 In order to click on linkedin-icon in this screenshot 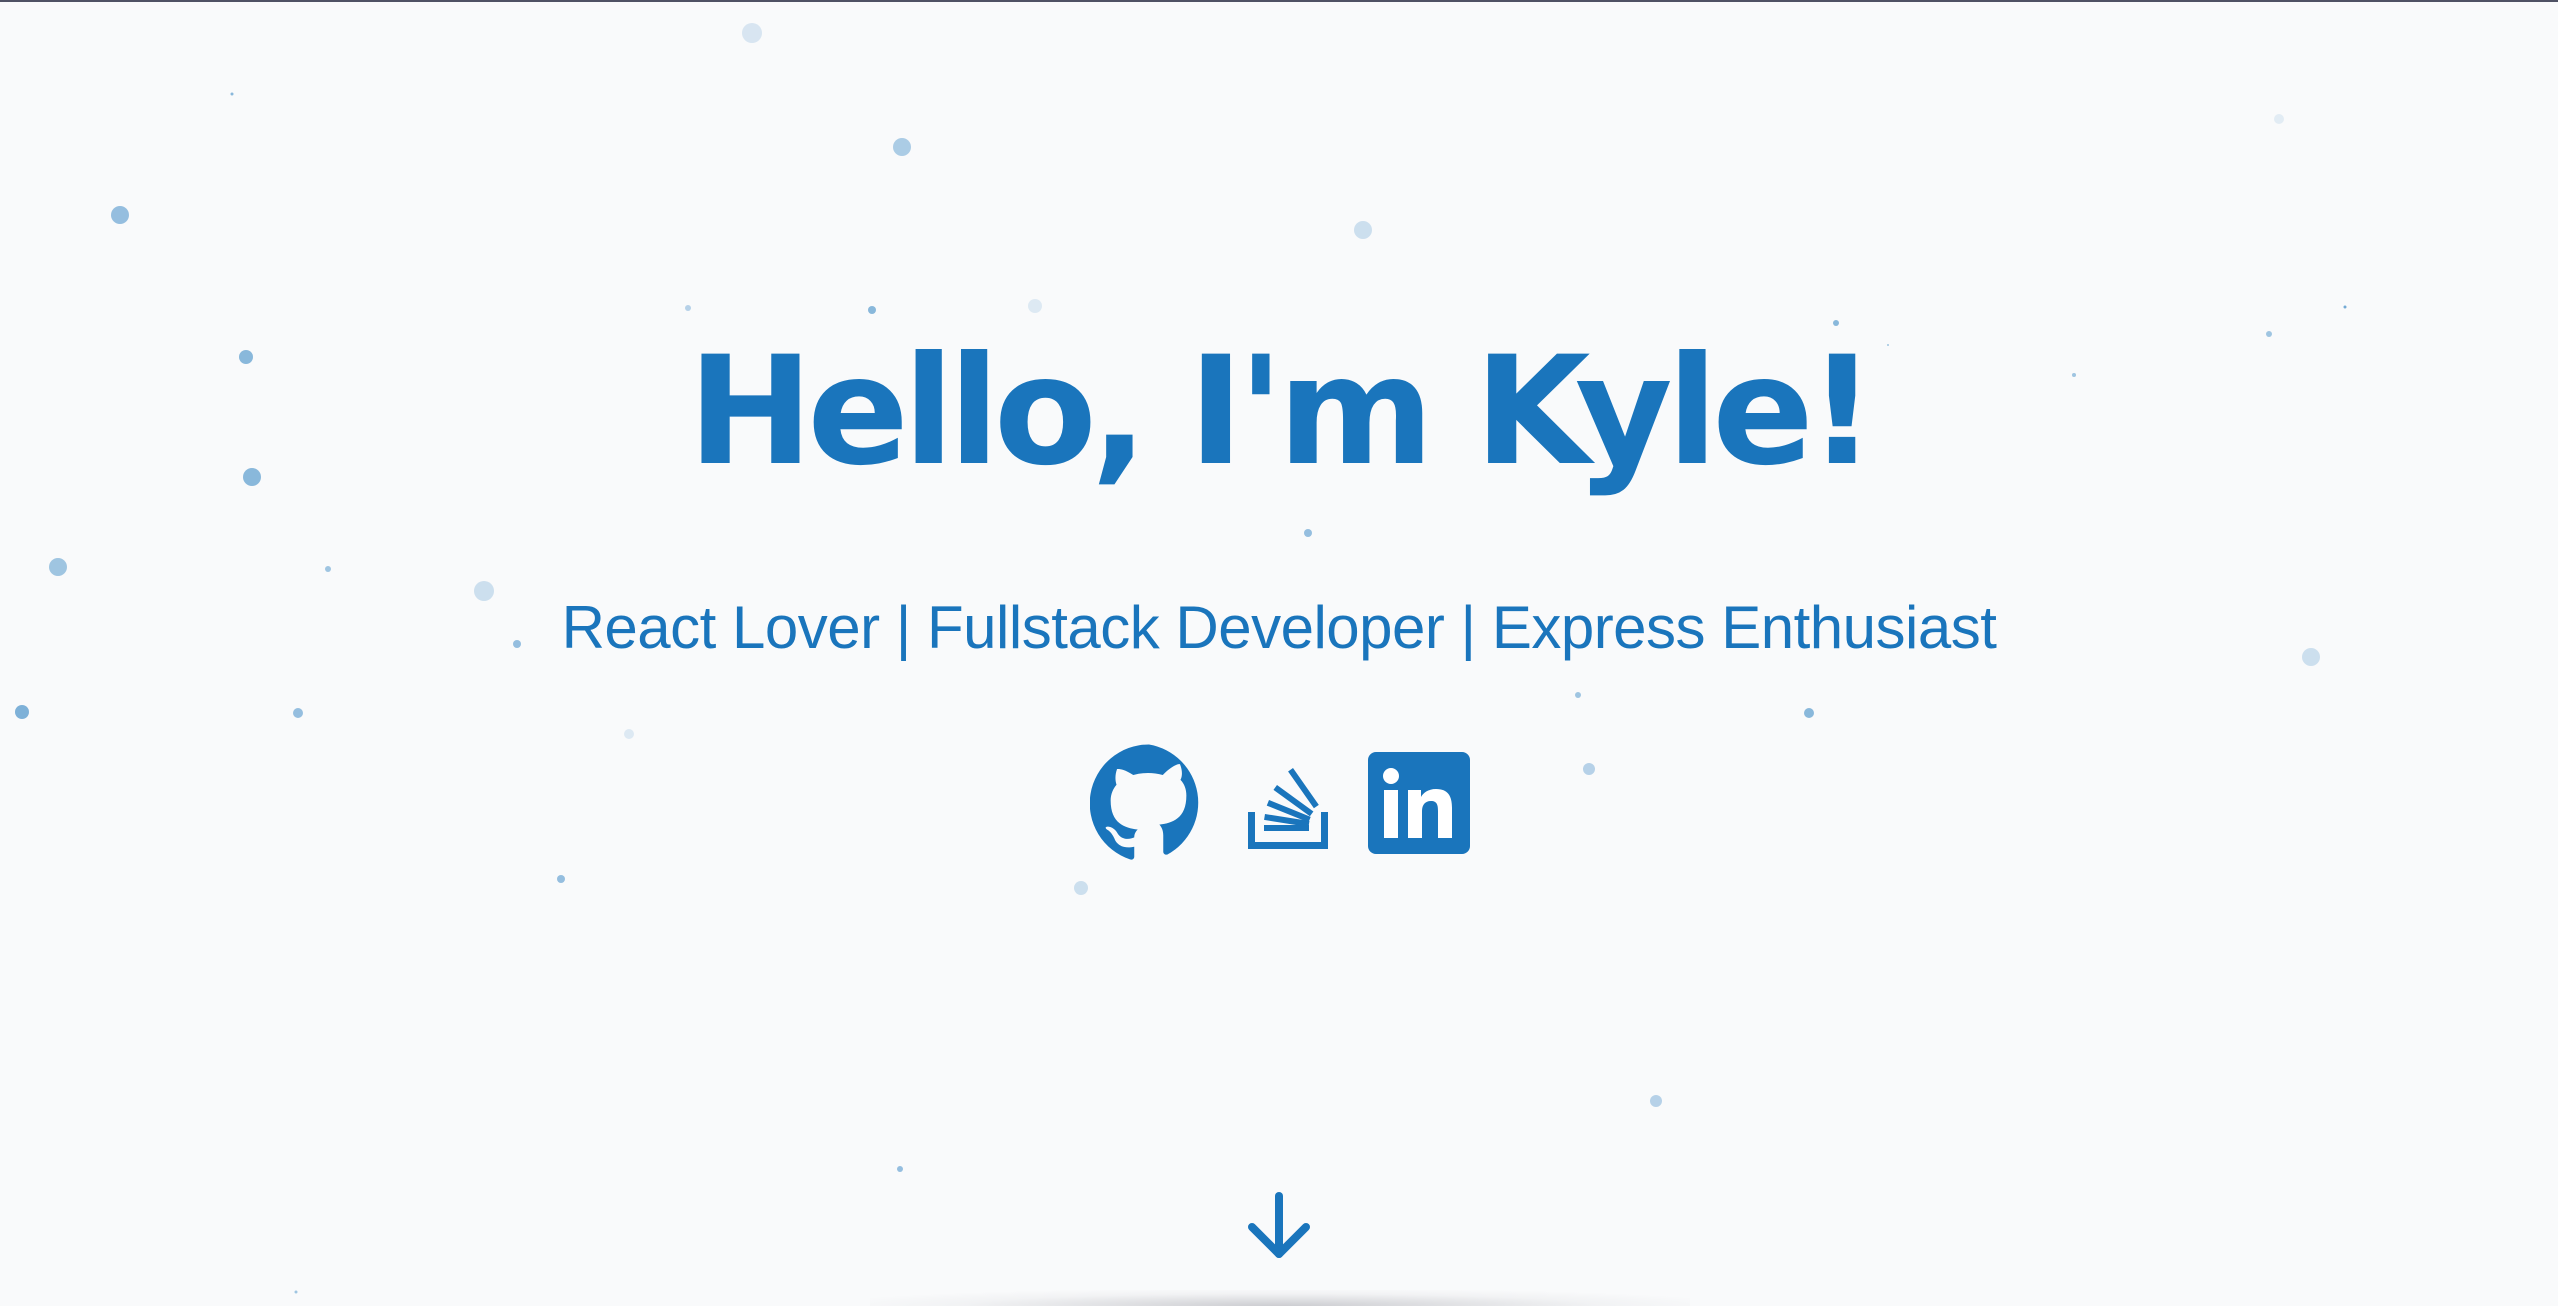, I will do `click(1419, 803)`.